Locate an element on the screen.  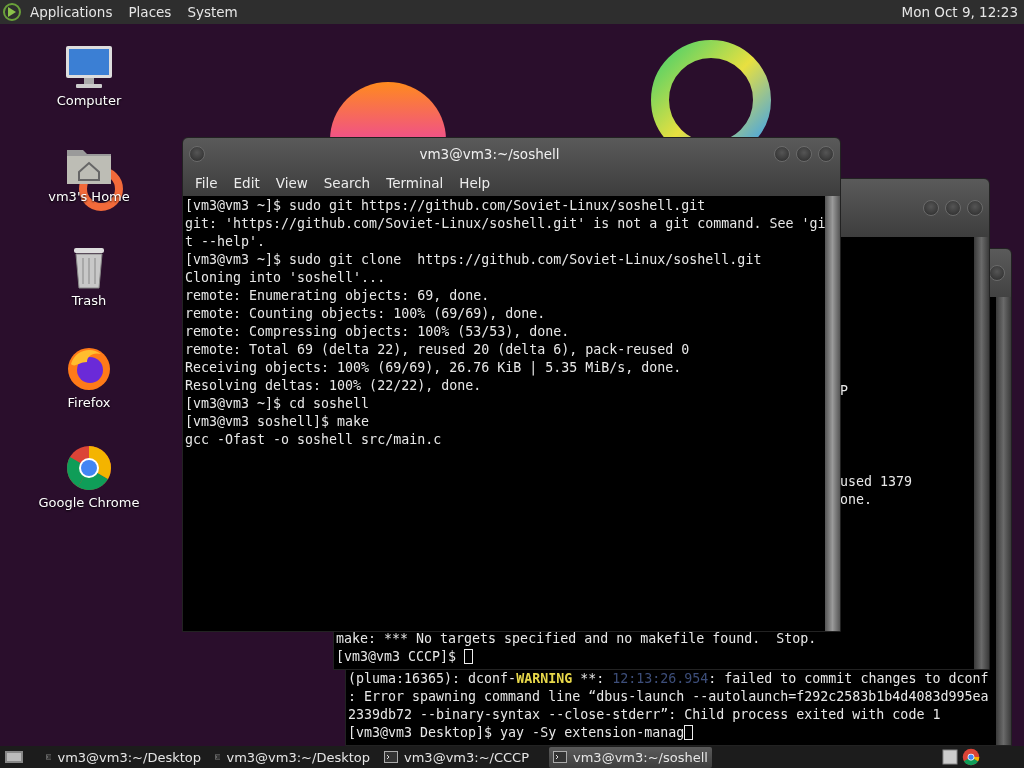
terminal-line: [vm3@vm3 Desktop]$ yay -Sy extension-manag is located at coordinates (671, 733).